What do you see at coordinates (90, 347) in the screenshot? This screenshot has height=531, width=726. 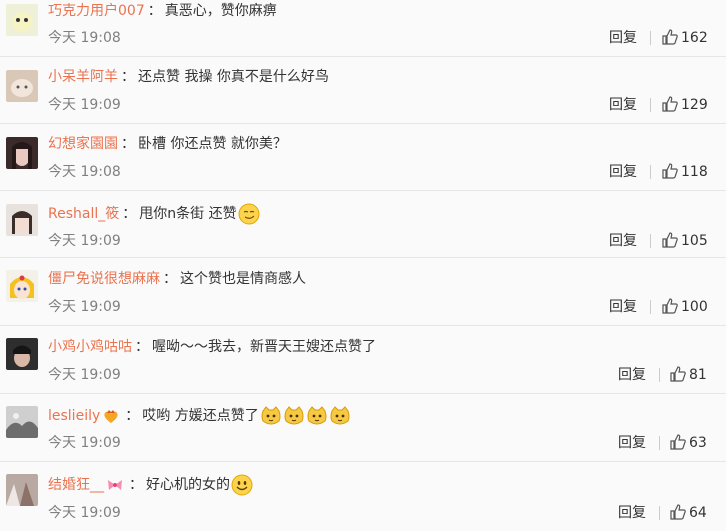 I see `username: 小鸡小鸡咕咕` at bounding box center [90, 347].